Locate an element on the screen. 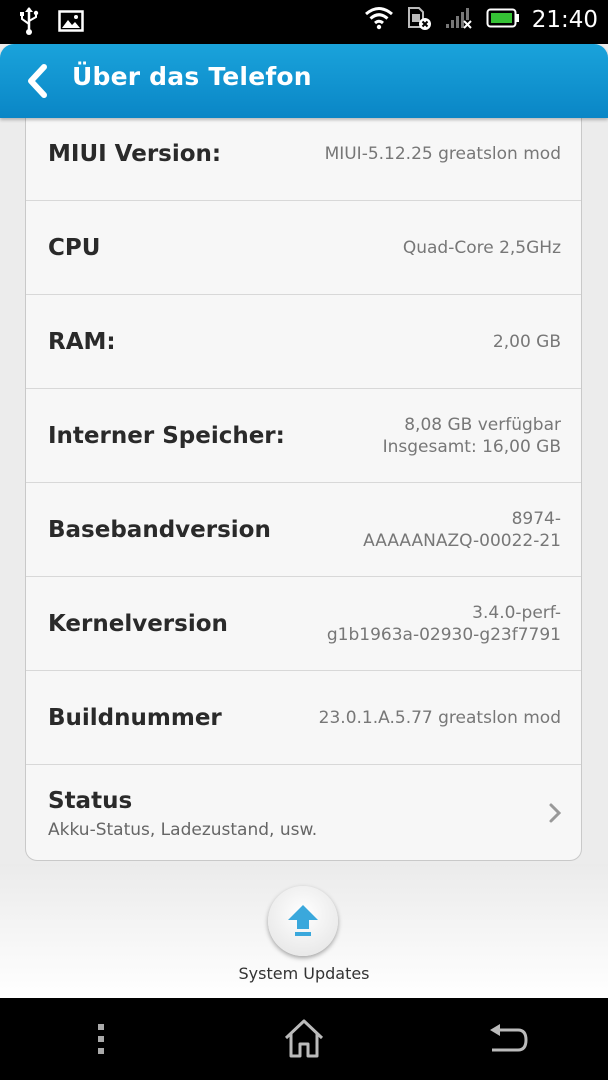 The image size is (608, 1080). chevron-right-icon is located at coordinates (555, 813).